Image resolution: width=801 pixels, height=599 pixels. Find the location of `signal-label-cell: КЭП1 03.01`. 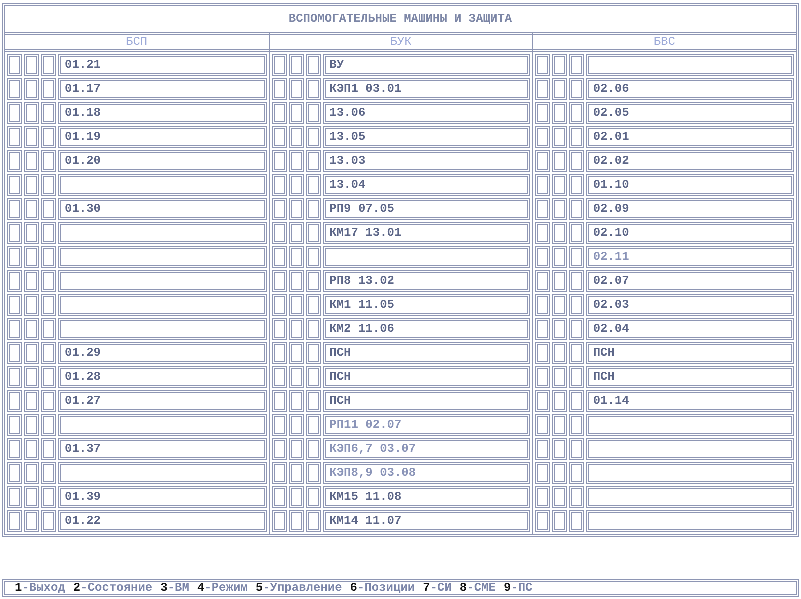

signal-label-cell: КЭП1 03.01 is located at coordinates (426, 89).